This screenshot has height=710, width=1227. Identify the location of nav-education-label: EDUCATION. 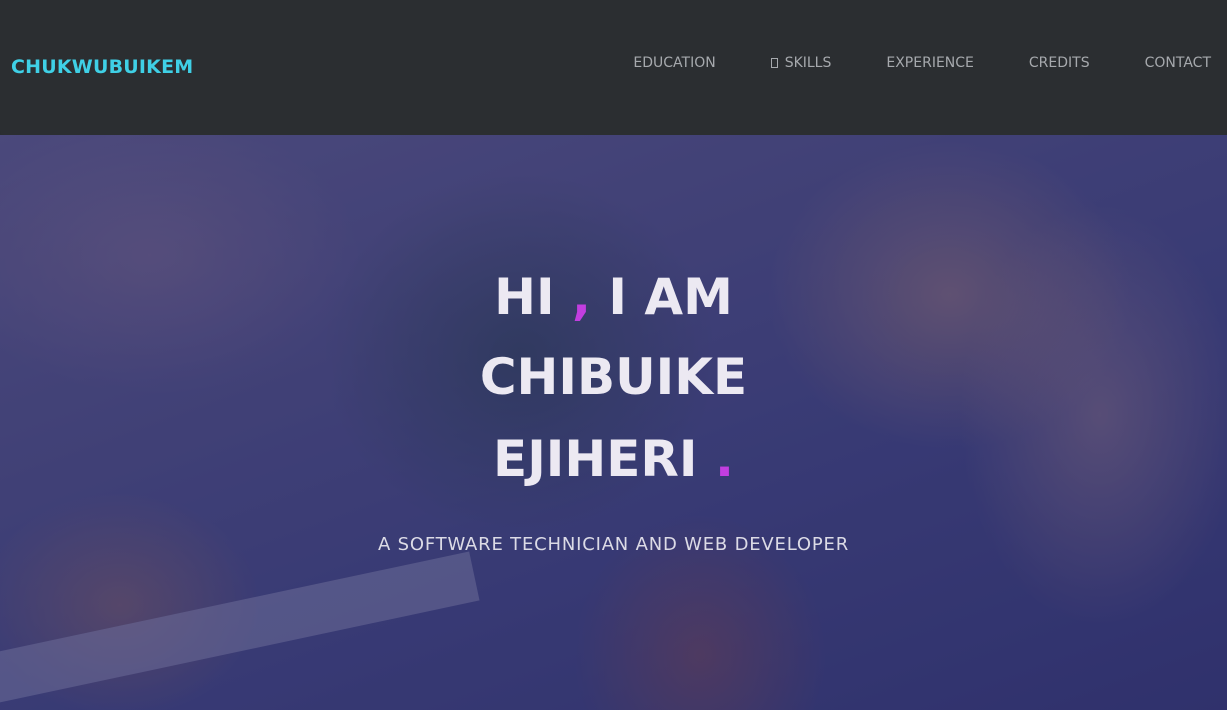
(674, 63).